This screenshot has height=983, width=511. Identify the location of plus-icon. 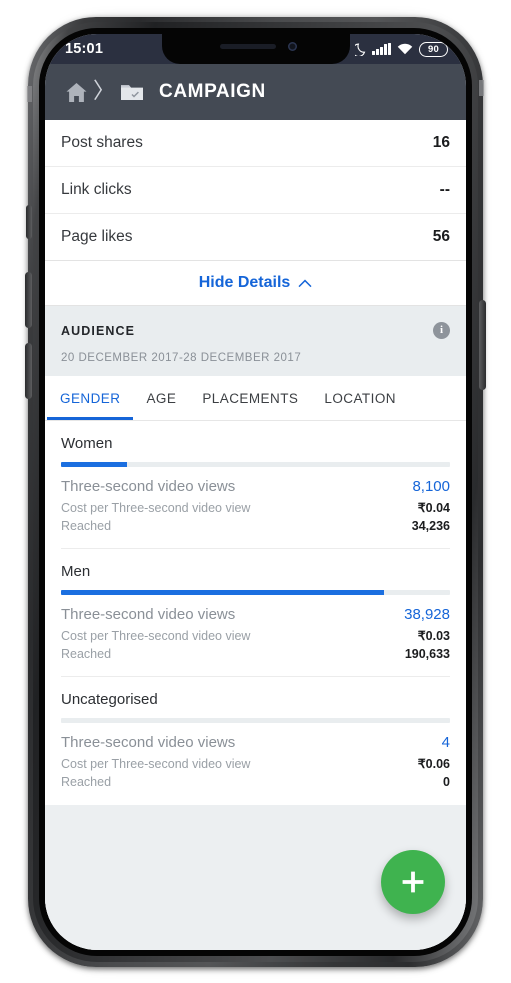
(413, 882).